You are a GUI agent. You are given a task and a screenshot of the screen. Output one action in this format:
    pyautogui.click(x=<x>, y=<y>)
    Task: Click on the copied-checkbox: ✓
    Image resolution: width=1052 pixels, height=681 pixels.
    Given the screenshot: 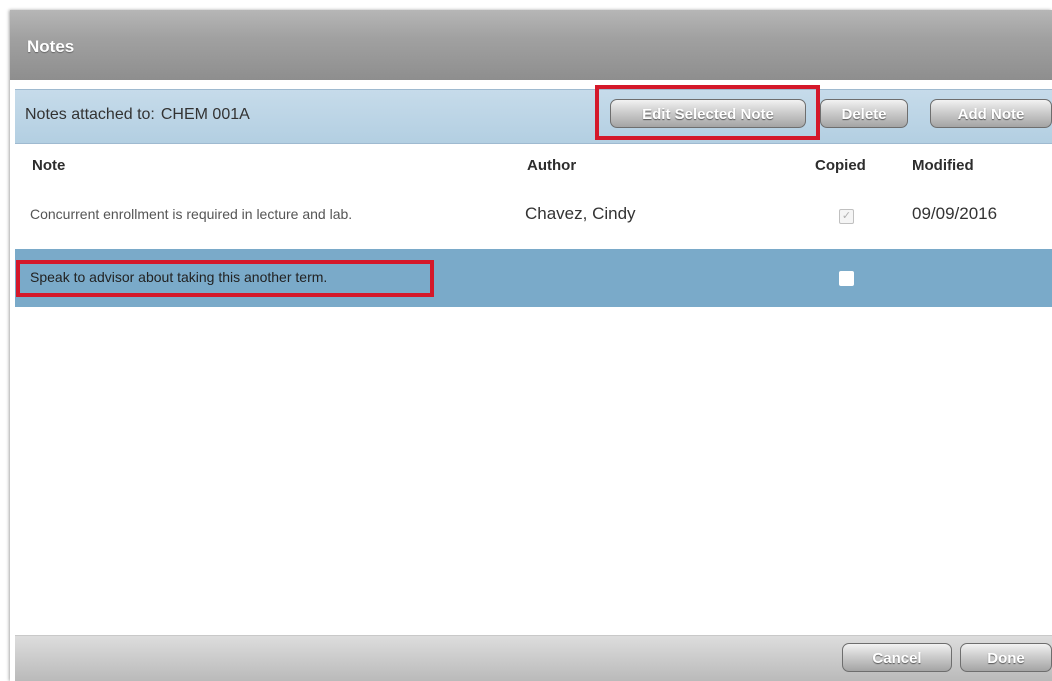 What is the action you would take?
    pyautogui.click(x=846, y=216)
    